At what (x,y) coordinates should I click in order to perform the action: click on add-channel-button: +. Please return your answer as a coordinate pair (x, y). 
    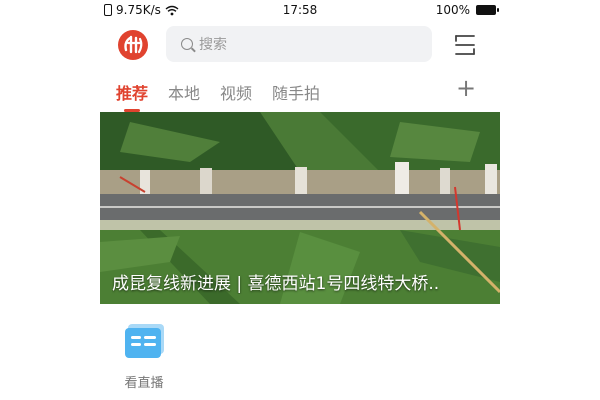
    Looking at the image, I should click on (466, 88).